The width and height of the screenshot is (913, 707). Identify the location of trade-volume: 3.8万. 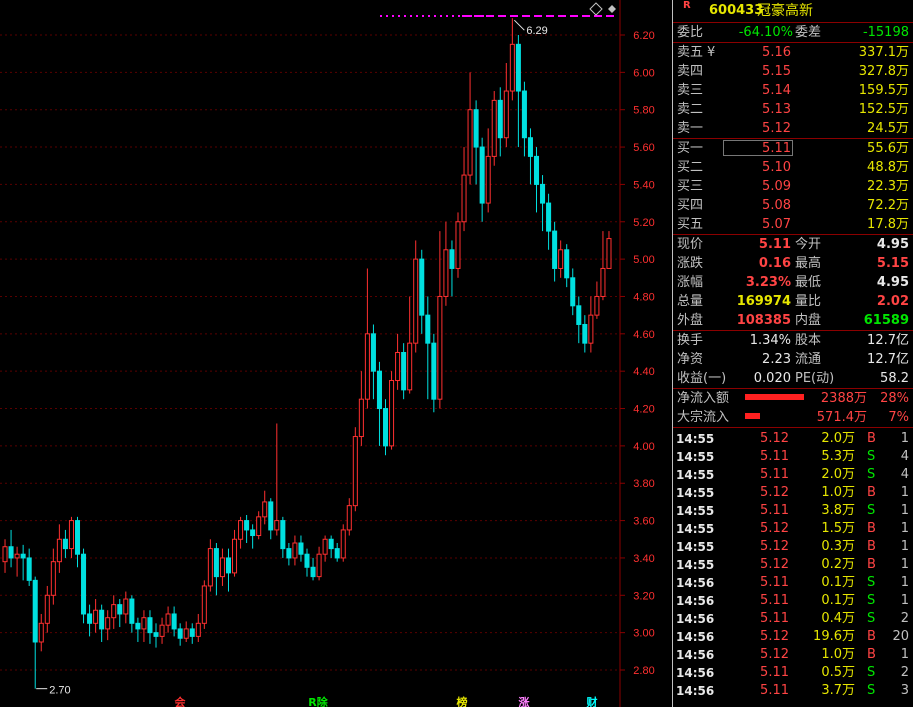
(838, 510).